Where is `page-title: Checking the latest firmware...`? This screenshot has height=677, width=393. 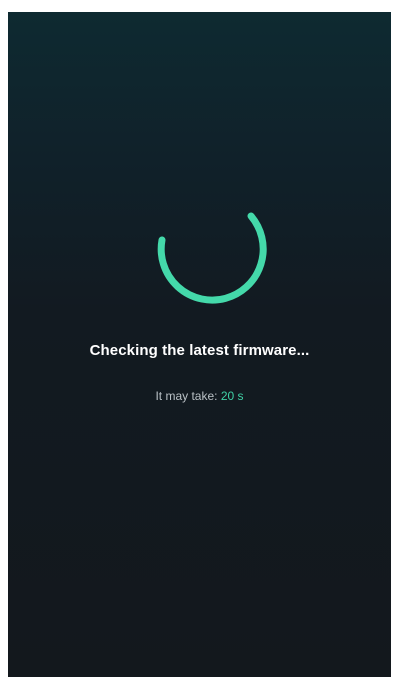 page-title: Checking the latest firmware... is located at coordinates (199, 350).